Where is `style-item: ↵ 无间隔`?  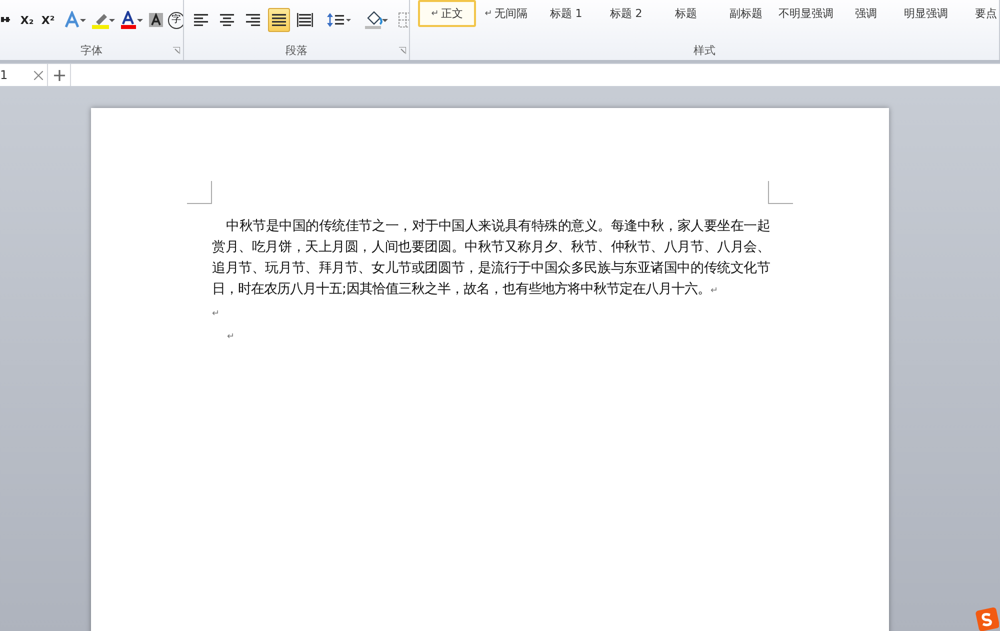
style-item: ↵ 无间隔 is located at coordinates (506, 13).